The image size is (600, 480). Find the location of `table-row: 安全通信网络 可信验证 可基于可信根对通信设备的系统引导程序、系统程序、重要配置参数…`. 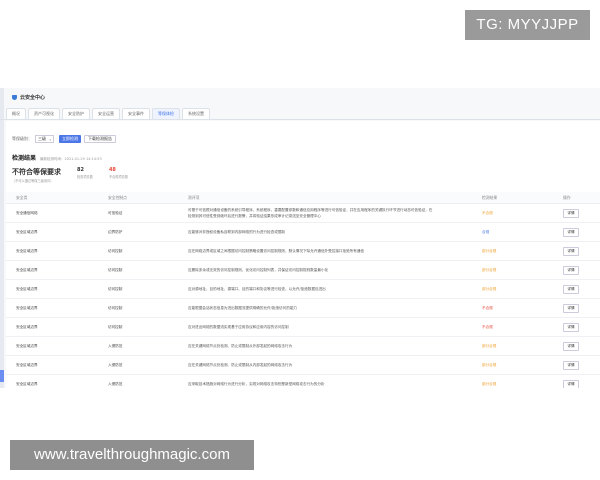

table-row: 安全通信网络 可信验证 可基于可信根对通信设备的系统引导程序、系统程序、重要配置参数… is located at coordinates (303, 213).